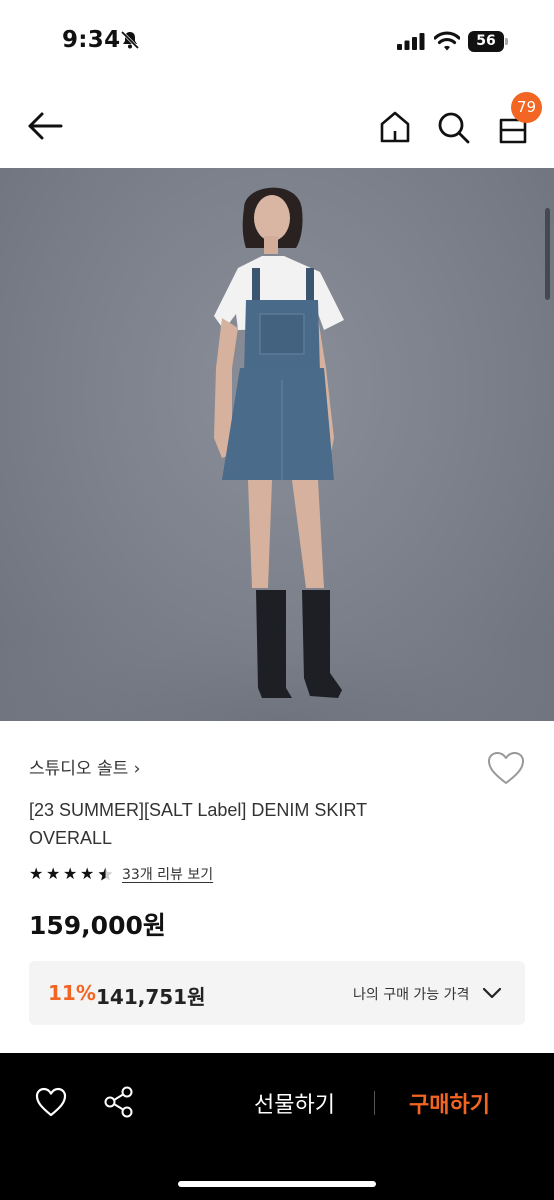 This screenshot has height=1200, width=554. What do you see at coordinates (294, 1103) in the screenshot?
I see `gift-button: 선물하기` at bounding box center [294, 1103].